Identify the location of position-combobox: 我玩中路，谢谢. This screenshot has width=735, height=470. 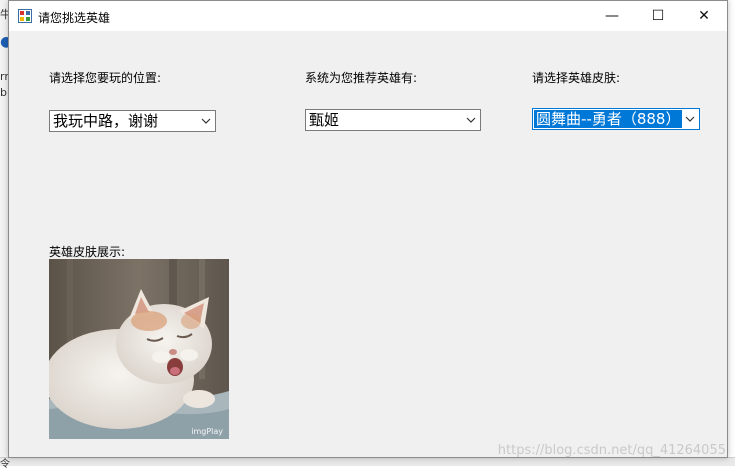
(132, 121).